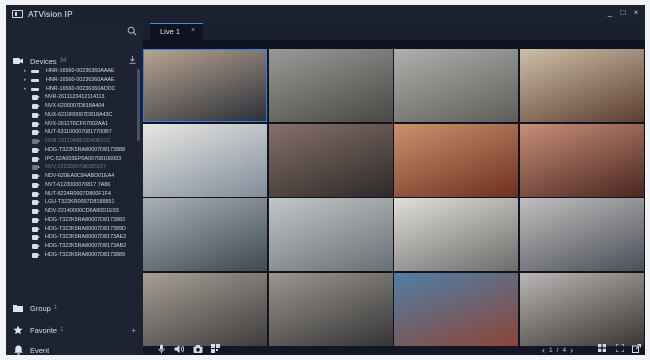 Image resolution: width=650 pixels, height=360 pixels. What do you see at coordinates (80, 202) in the screenshot?
I see `device-name: LGU-T322KR0007D8188851` at bounding box center [80, 202].